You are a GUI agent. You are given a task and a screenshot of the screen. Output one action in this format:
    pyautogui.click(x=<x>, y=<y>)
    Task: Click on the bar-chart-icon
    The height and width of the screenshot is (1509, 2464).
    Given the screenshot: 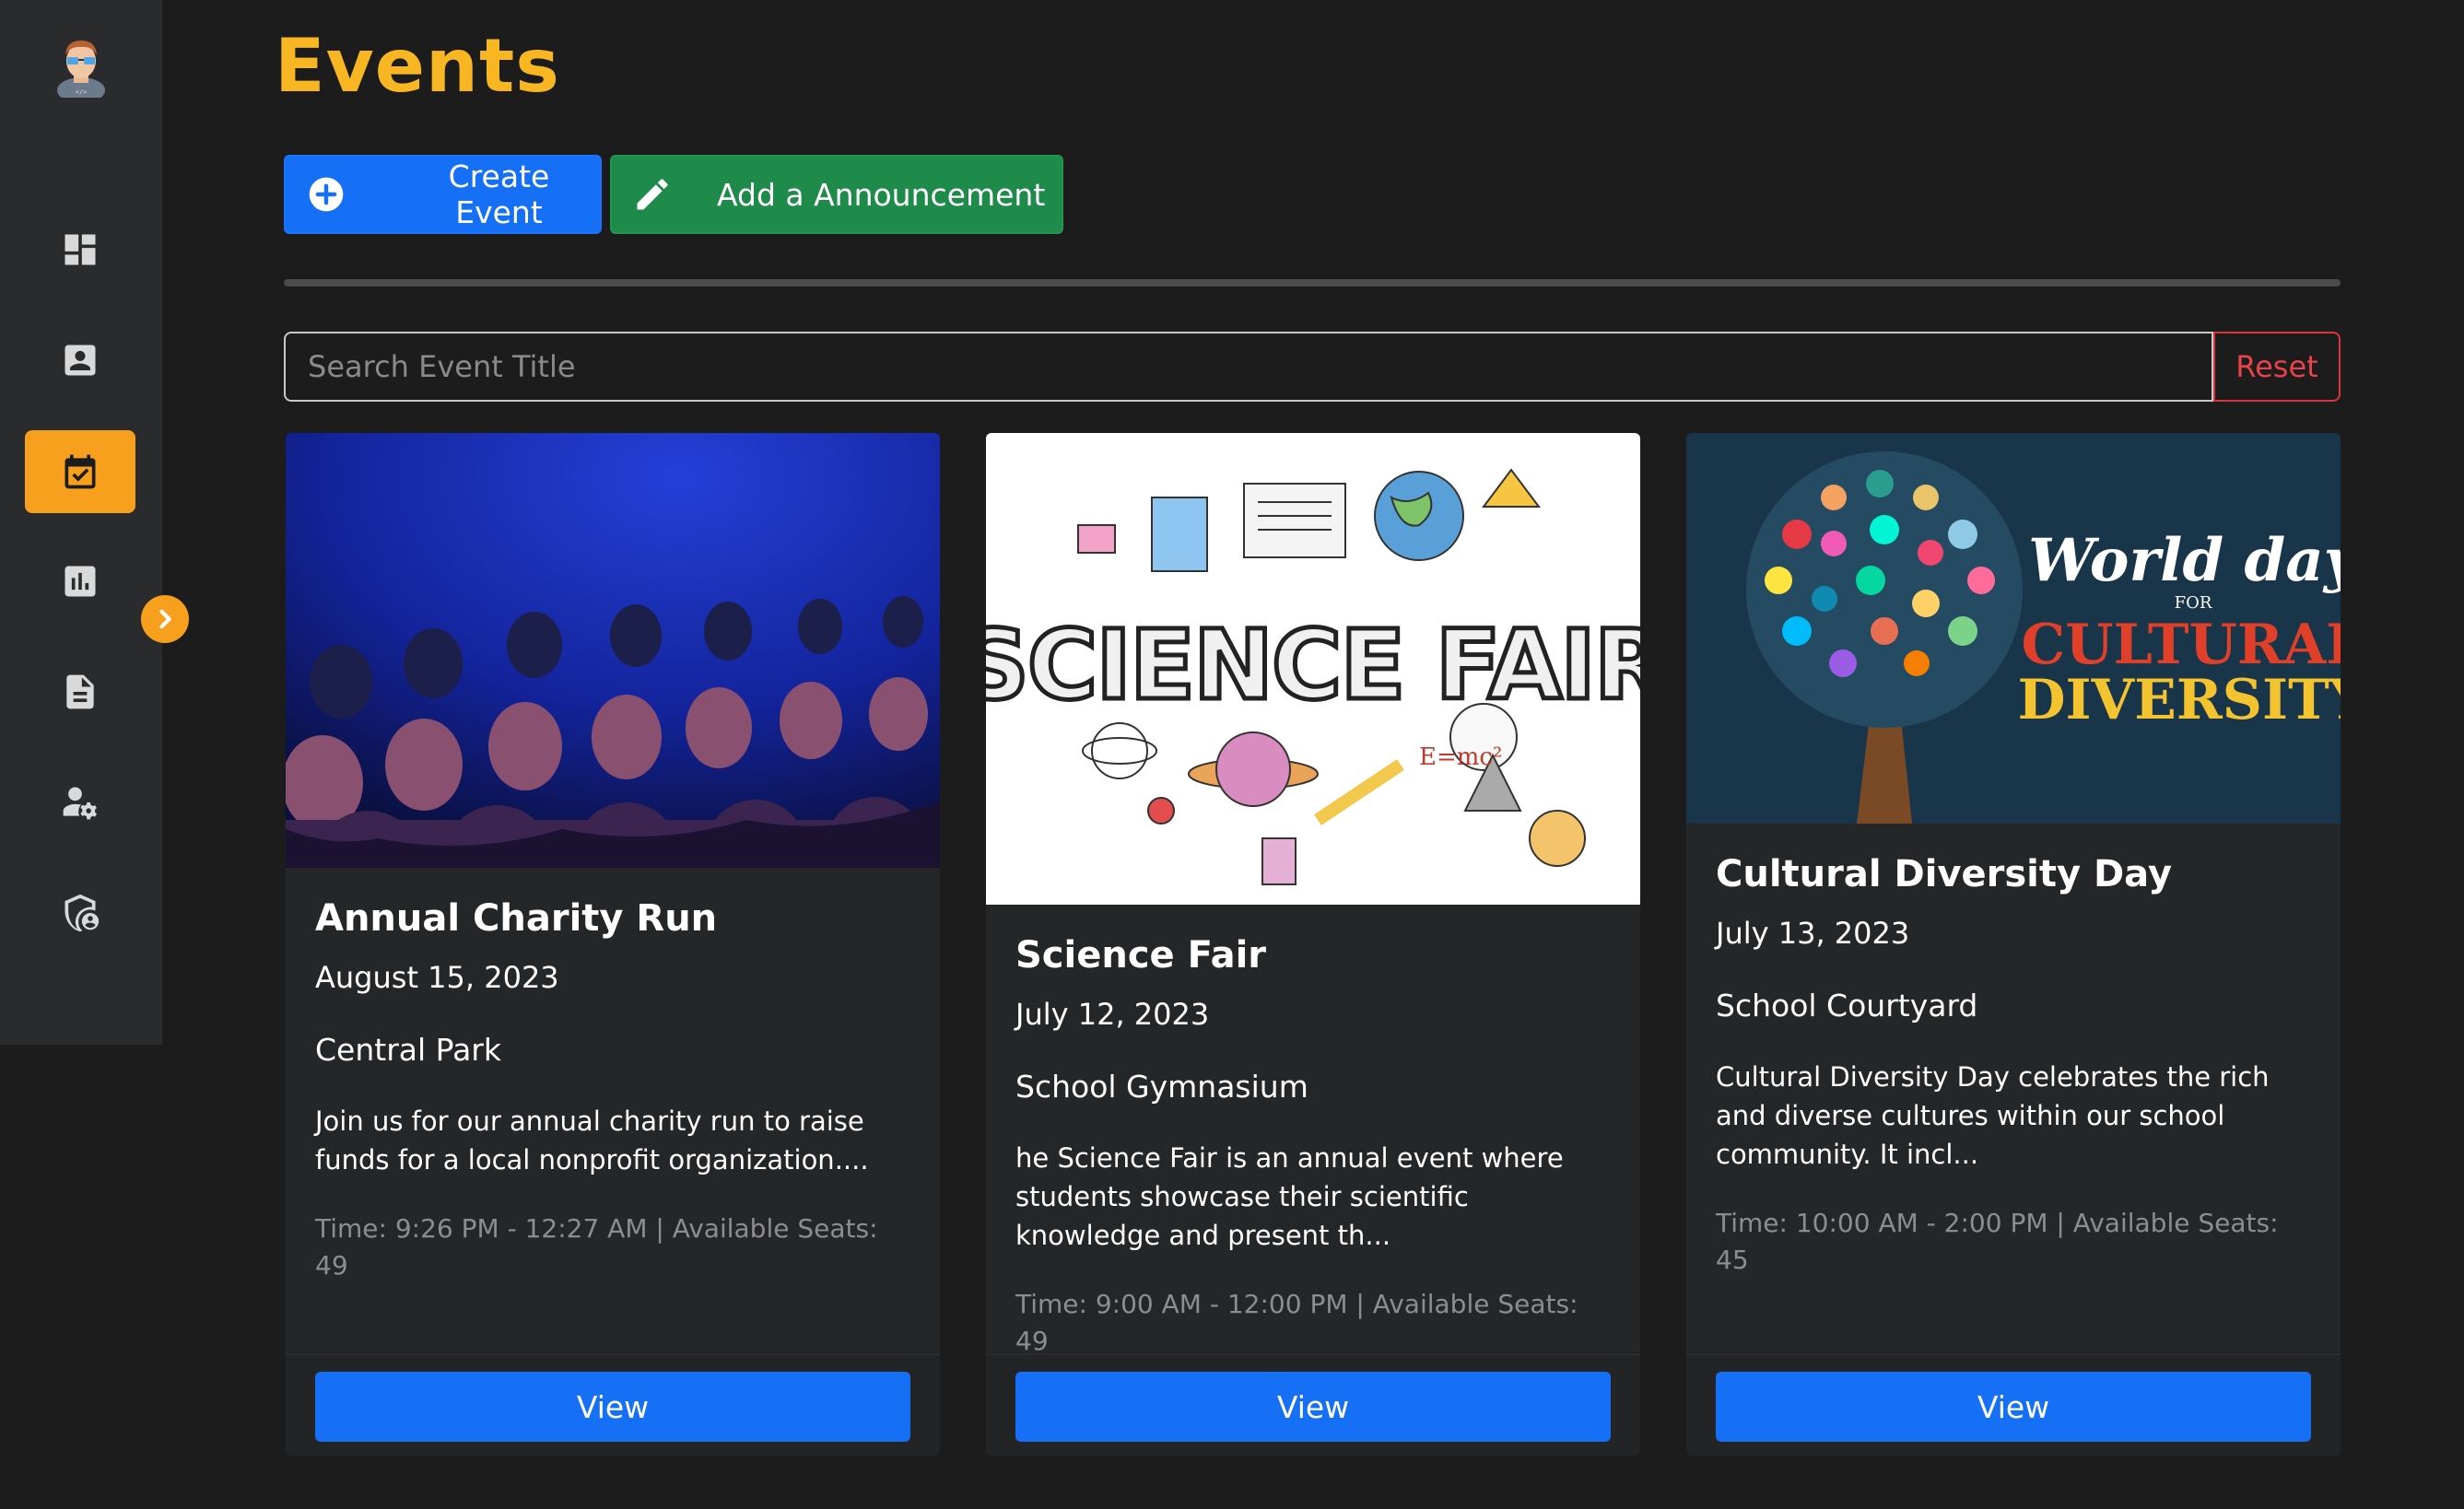 What is the action you would take?
    pyautogui.click(x=80, y=581)
    